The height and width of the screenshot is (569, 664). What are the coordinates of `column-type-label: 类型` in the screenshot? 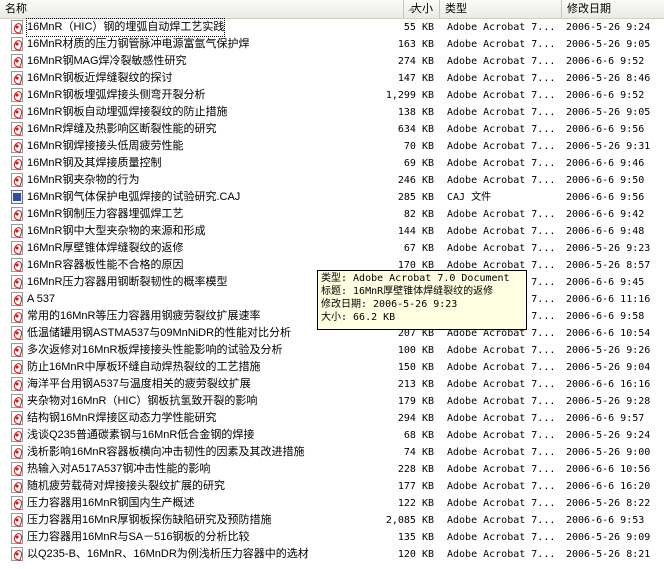 It's located at (456, 8).